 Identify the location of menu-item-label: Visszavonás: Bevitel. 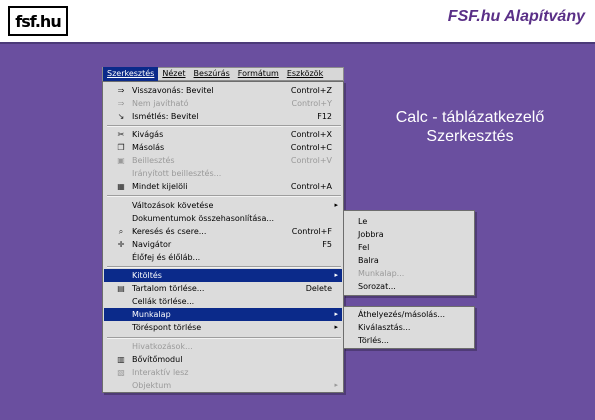
(173, 90).